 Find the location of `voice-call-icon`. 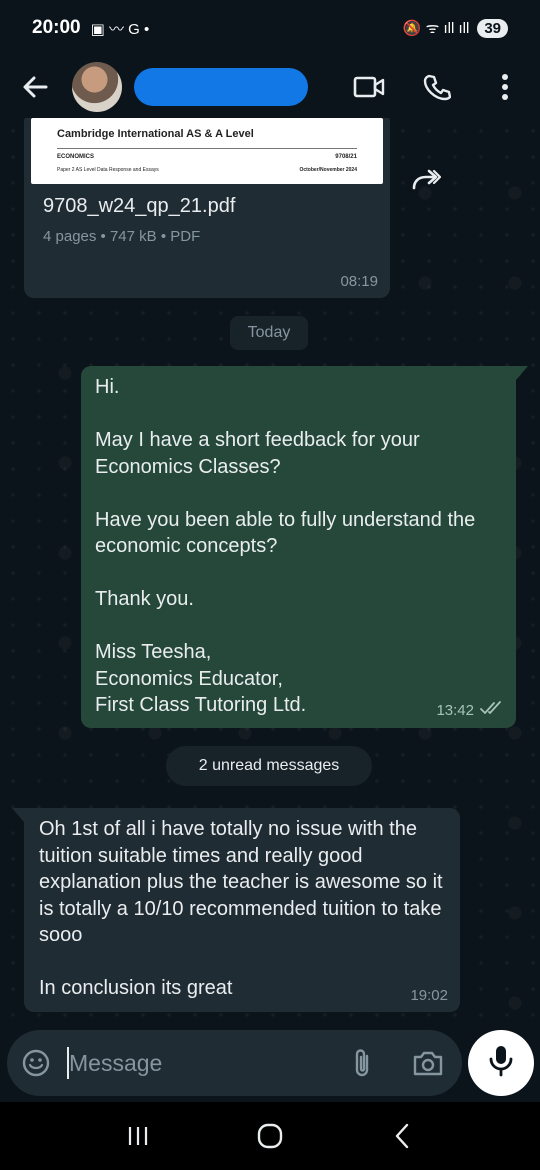

voice-call-icon is located at coordinates (437, 87).